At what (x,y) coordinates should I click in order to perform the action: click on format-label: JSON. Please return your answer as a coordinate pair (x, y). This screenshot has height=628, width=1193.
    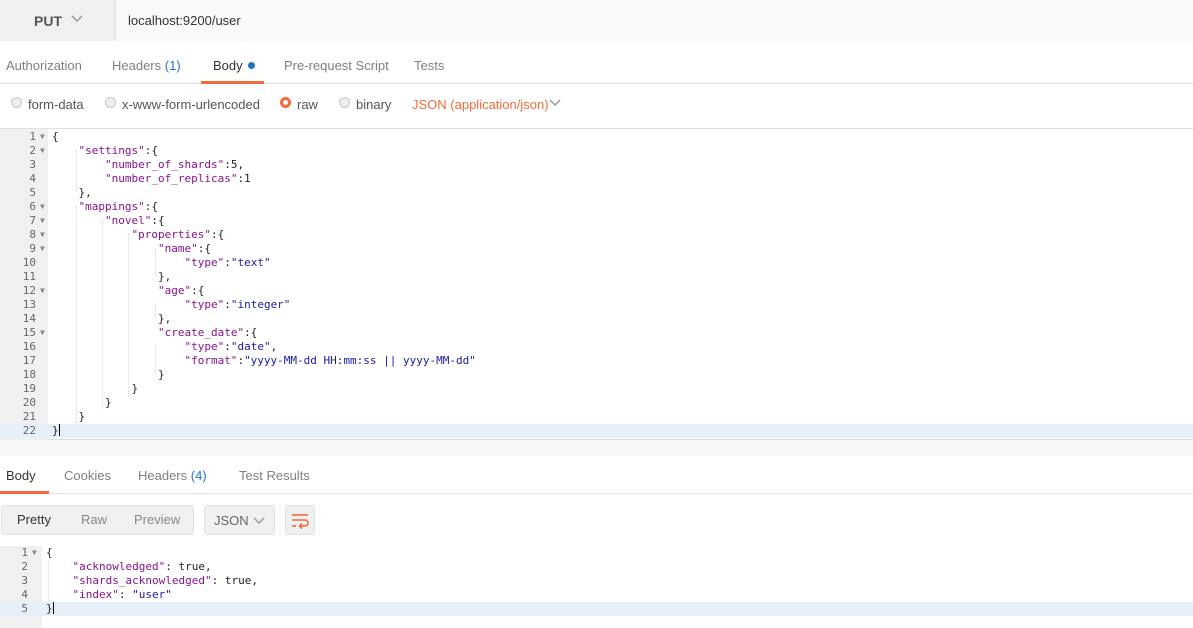
    Looking at the image, I should click on (231, 520).